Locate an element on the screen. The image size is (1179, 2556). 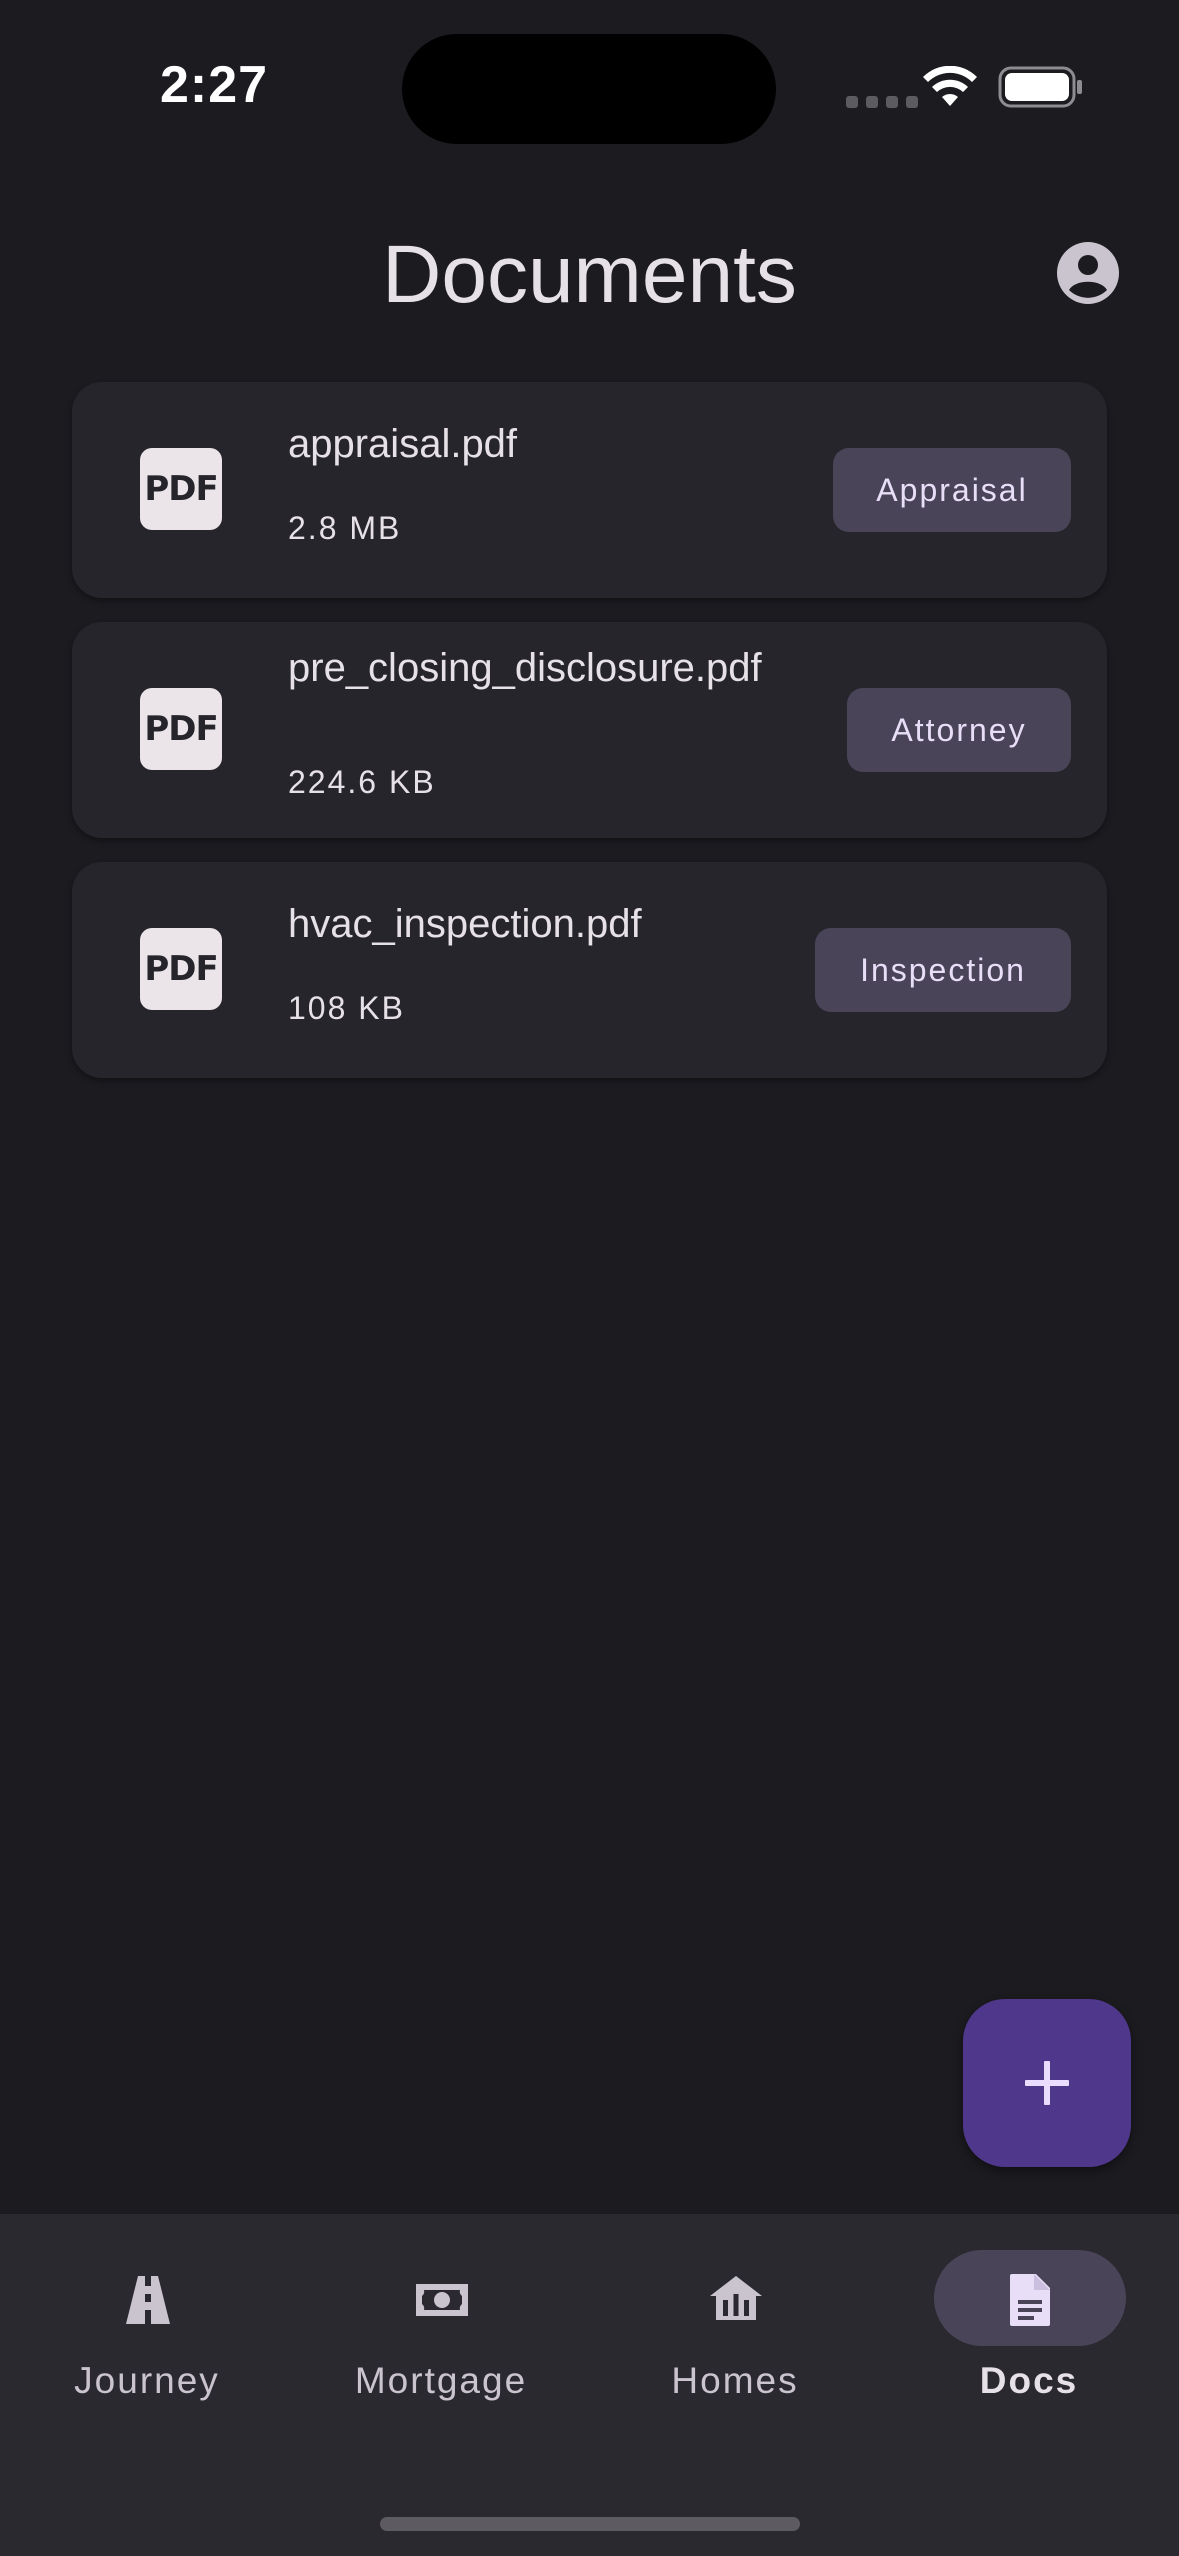
status-time: 2:27 is located at coordinates (214, 85).